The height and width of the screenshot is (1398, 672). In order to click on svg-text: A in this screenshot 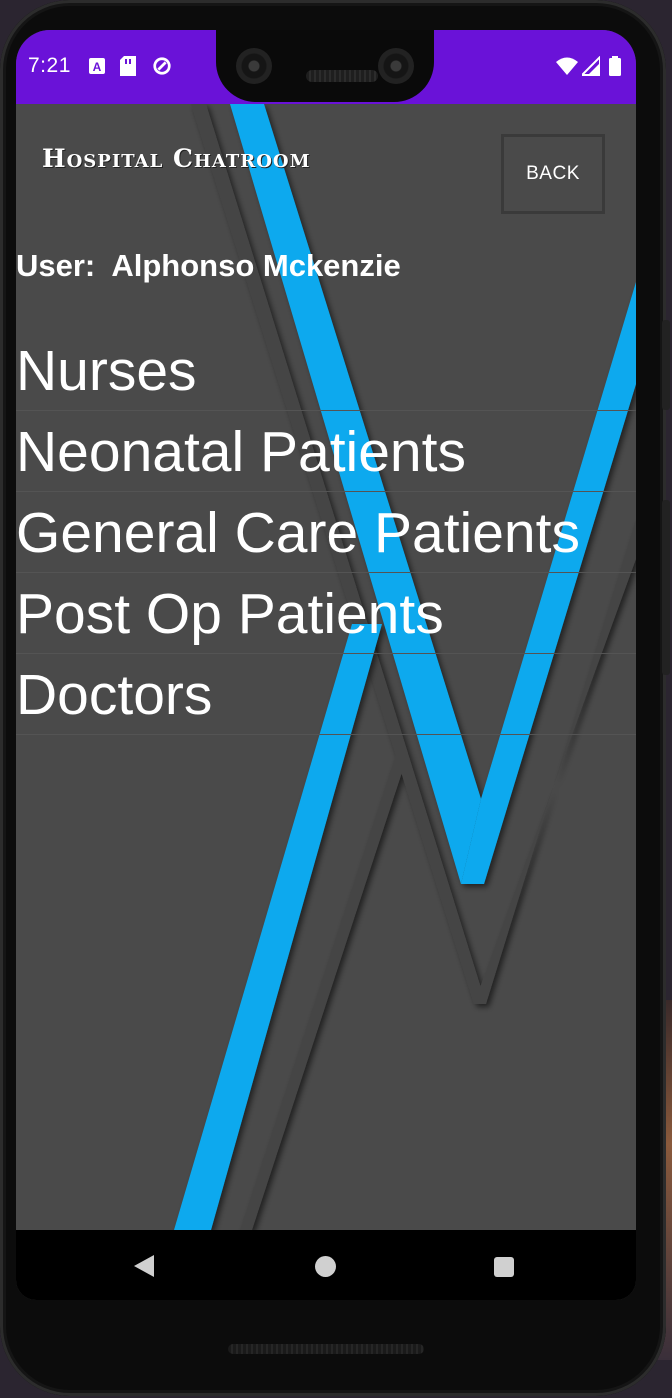, I will do `click(97, 67)`.